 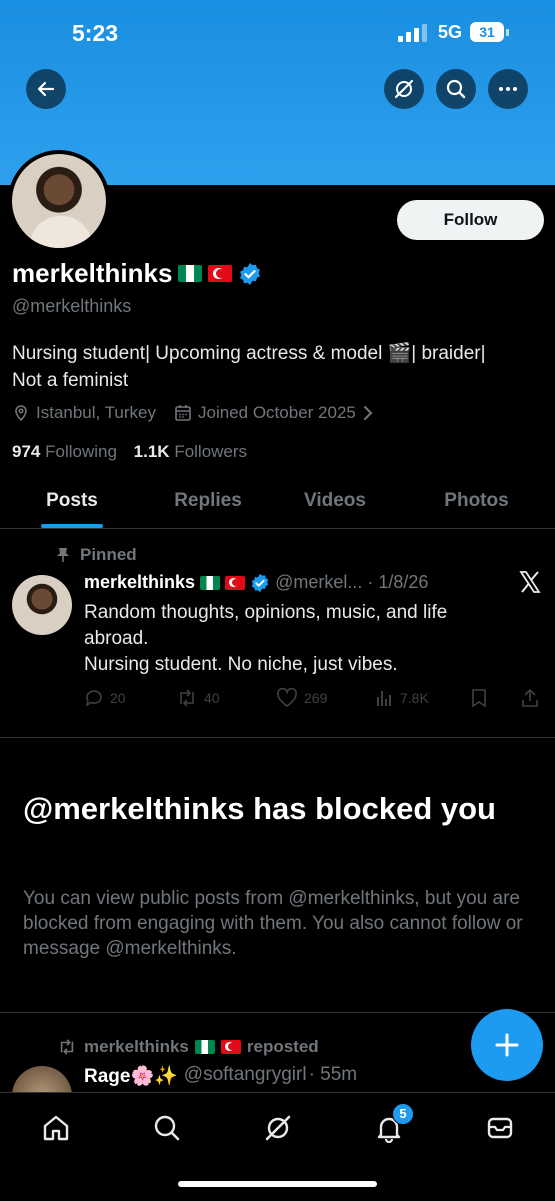 What do you see at coordinates (277, 413) in the screenshot?
I see `joined-text: Joined October 2025` at bounding box center [277, 413].